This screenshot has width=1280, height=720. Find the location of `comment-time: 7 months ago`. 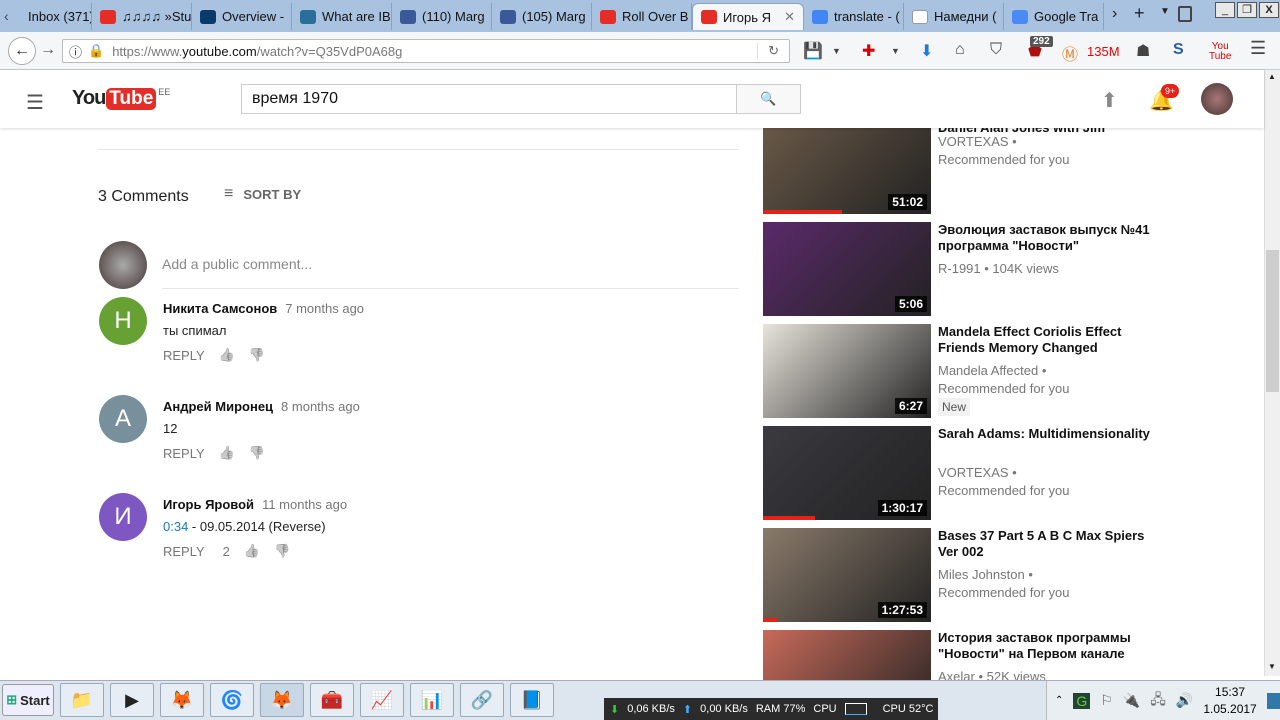

comment-time: 7 months ago is located at coordinates (324, 308).